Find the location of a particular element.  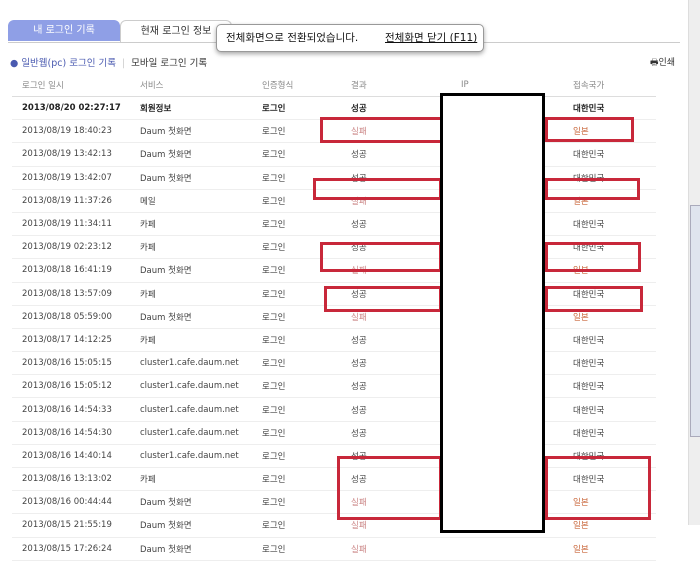

fullscreen-message: 전체화면으로 전환되었습니다. is located at coordinates (292, 38).